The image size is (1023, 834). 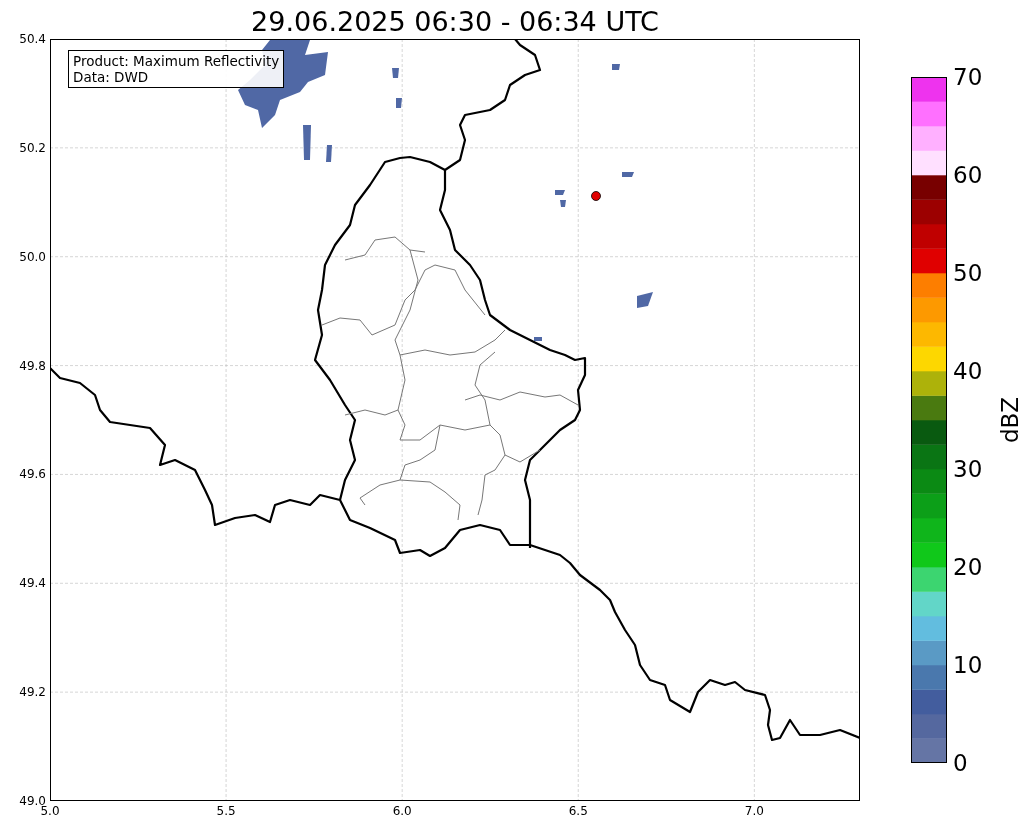 I want to click on axis-tick-label: 7.0, so click(x=754, y=811).